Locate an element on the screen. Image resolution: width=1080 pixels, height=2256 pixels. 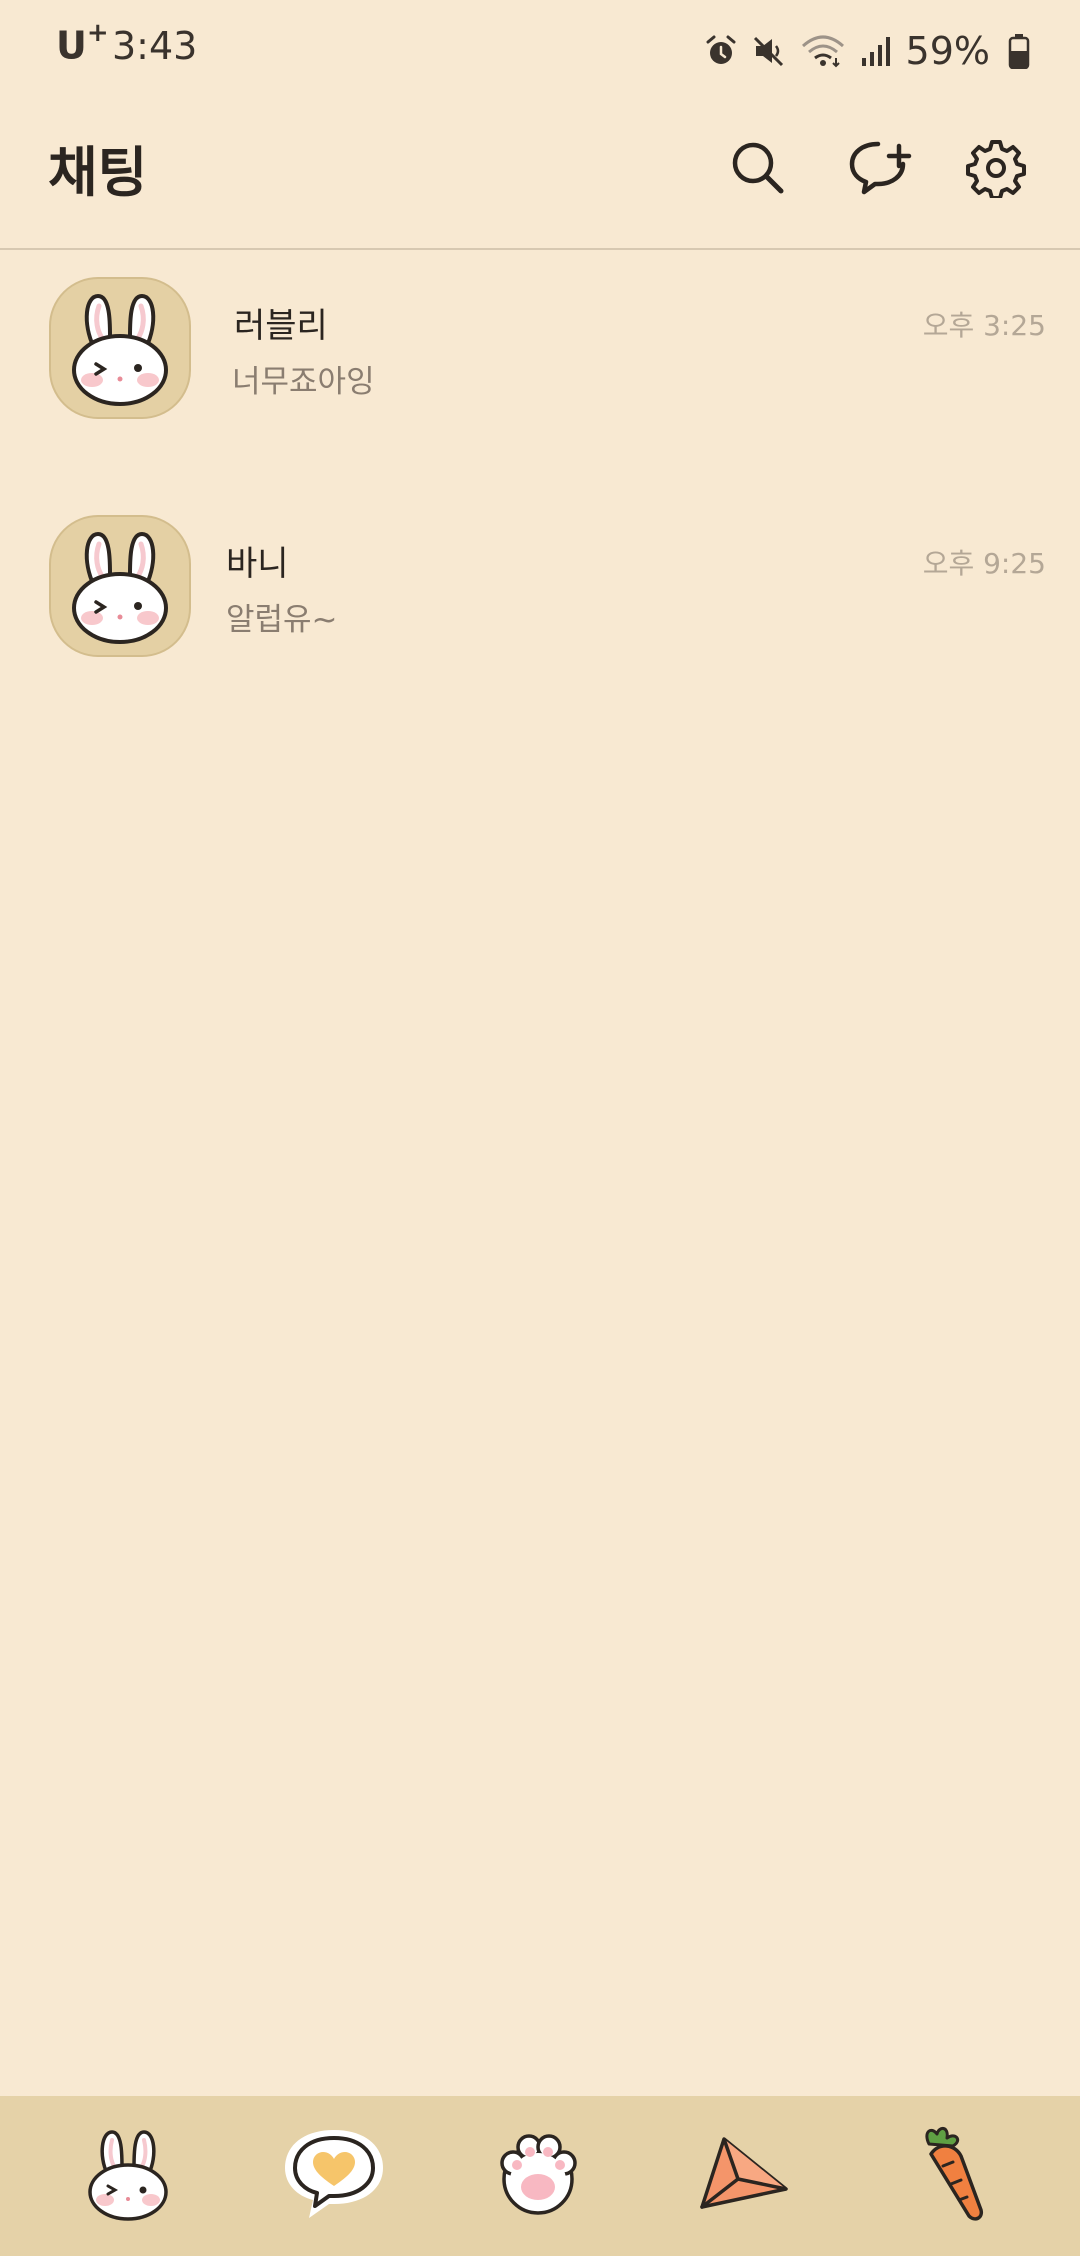
heart-chat-icon is located at coordinates (334, 2176).